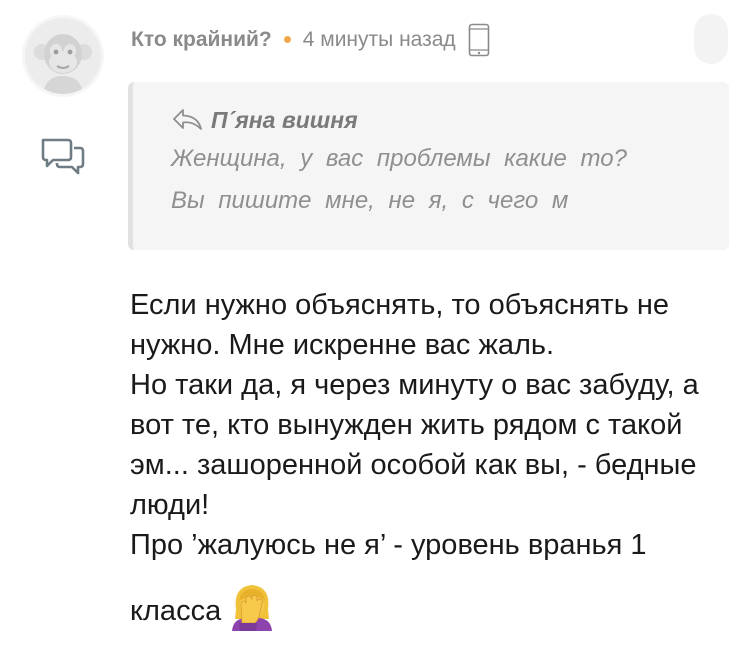 This screenshot has width=750, height=660. What do you see at coordinates (287, 39) in the screenshot?
I see `separator-dot` at bounding box center [287, 39].